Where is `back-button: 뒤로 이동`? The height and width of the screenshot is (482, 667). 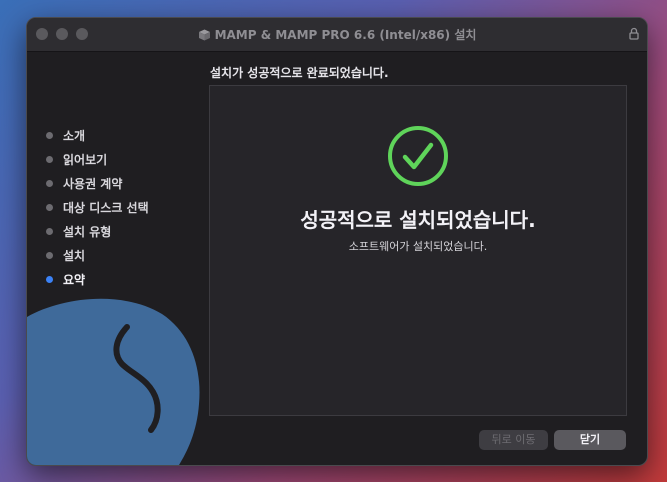 back-button: 뒤로 이동 is located at coordinates (513, 440).